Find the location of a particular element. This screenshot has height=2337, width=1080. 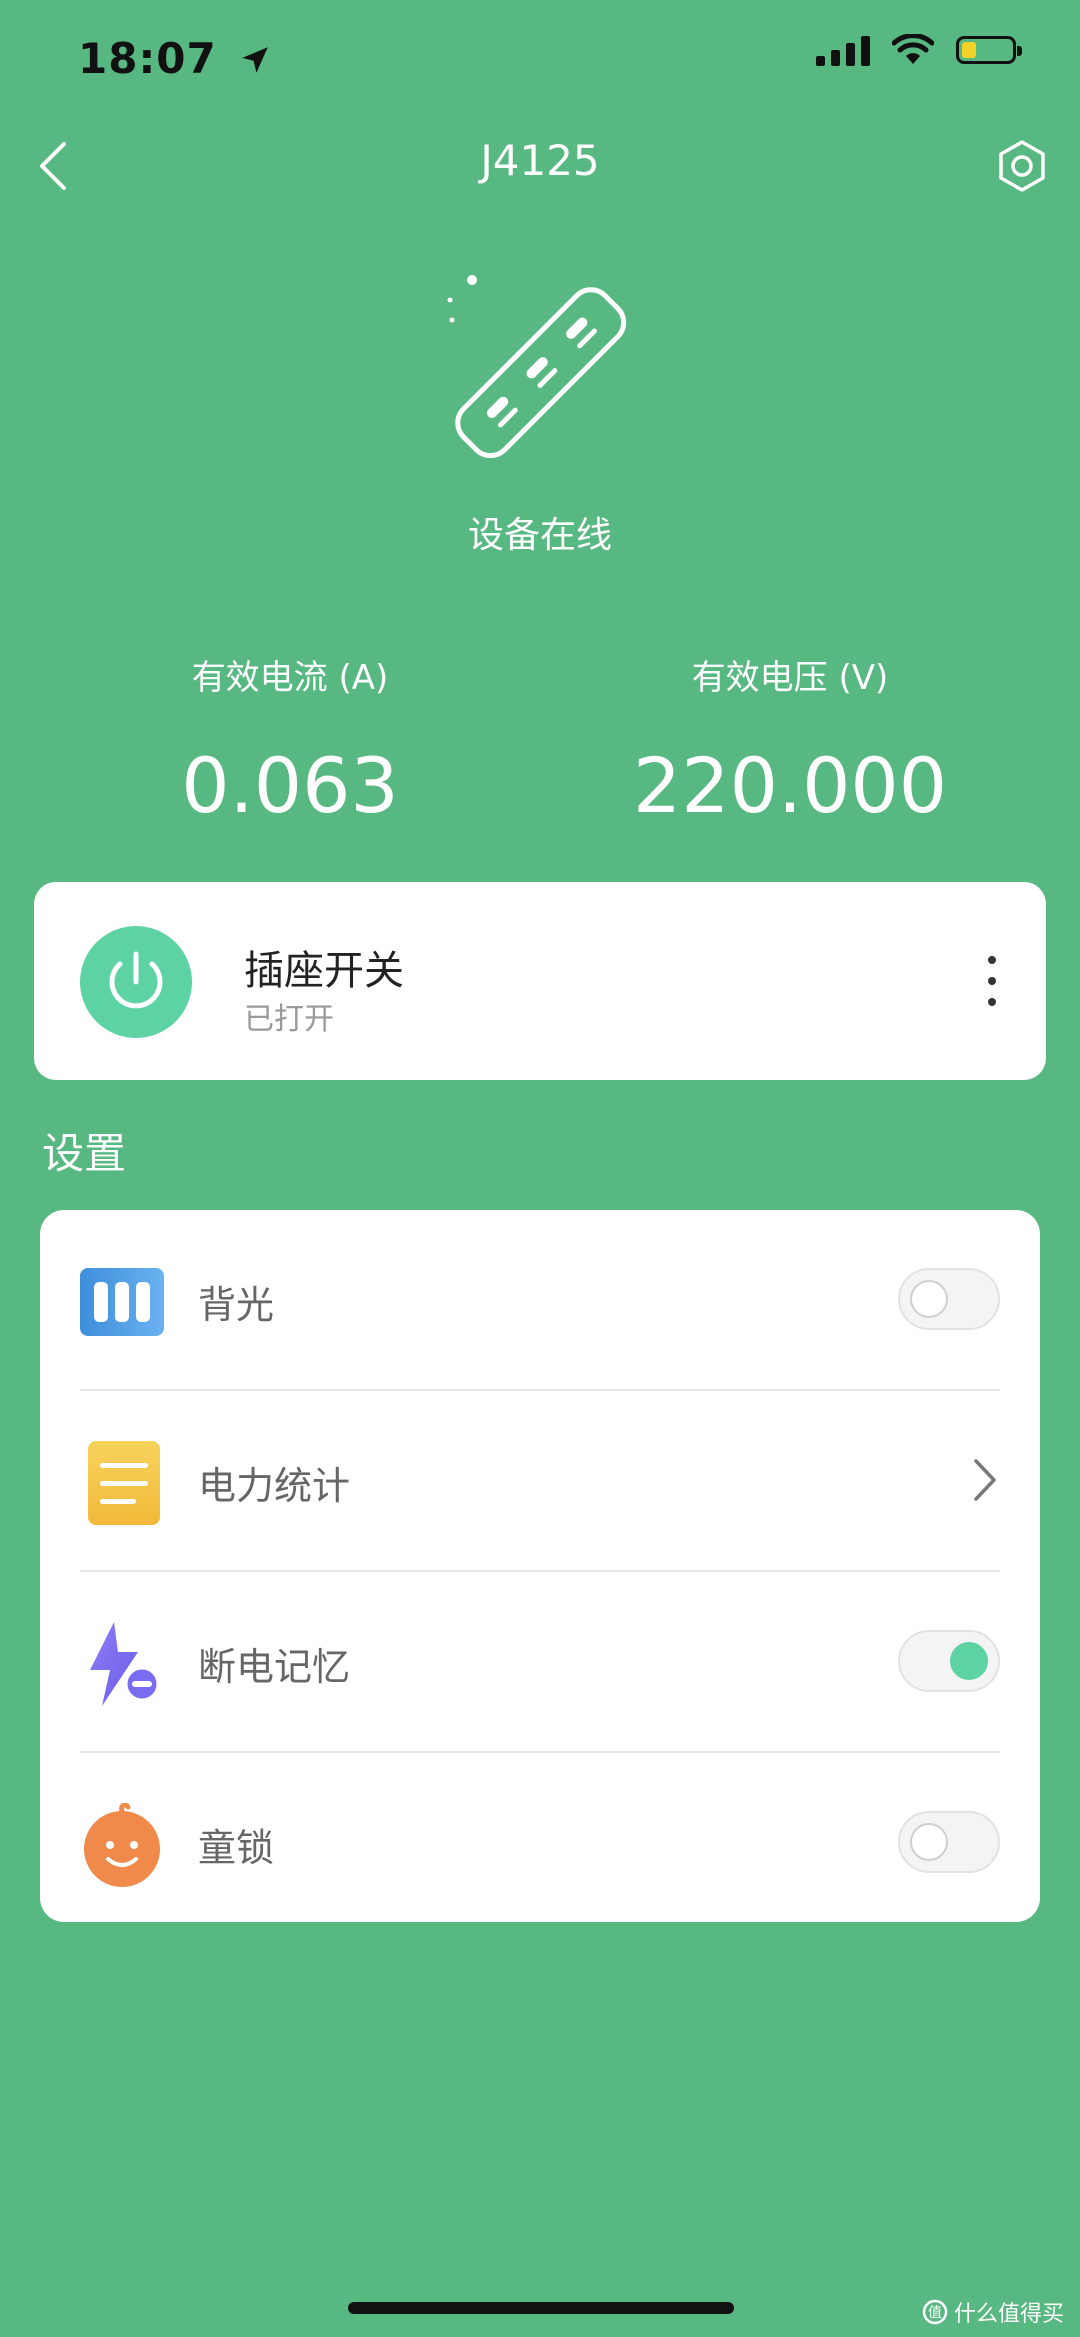

voltage-value: 220.000 is located at coordinates (790, 785).